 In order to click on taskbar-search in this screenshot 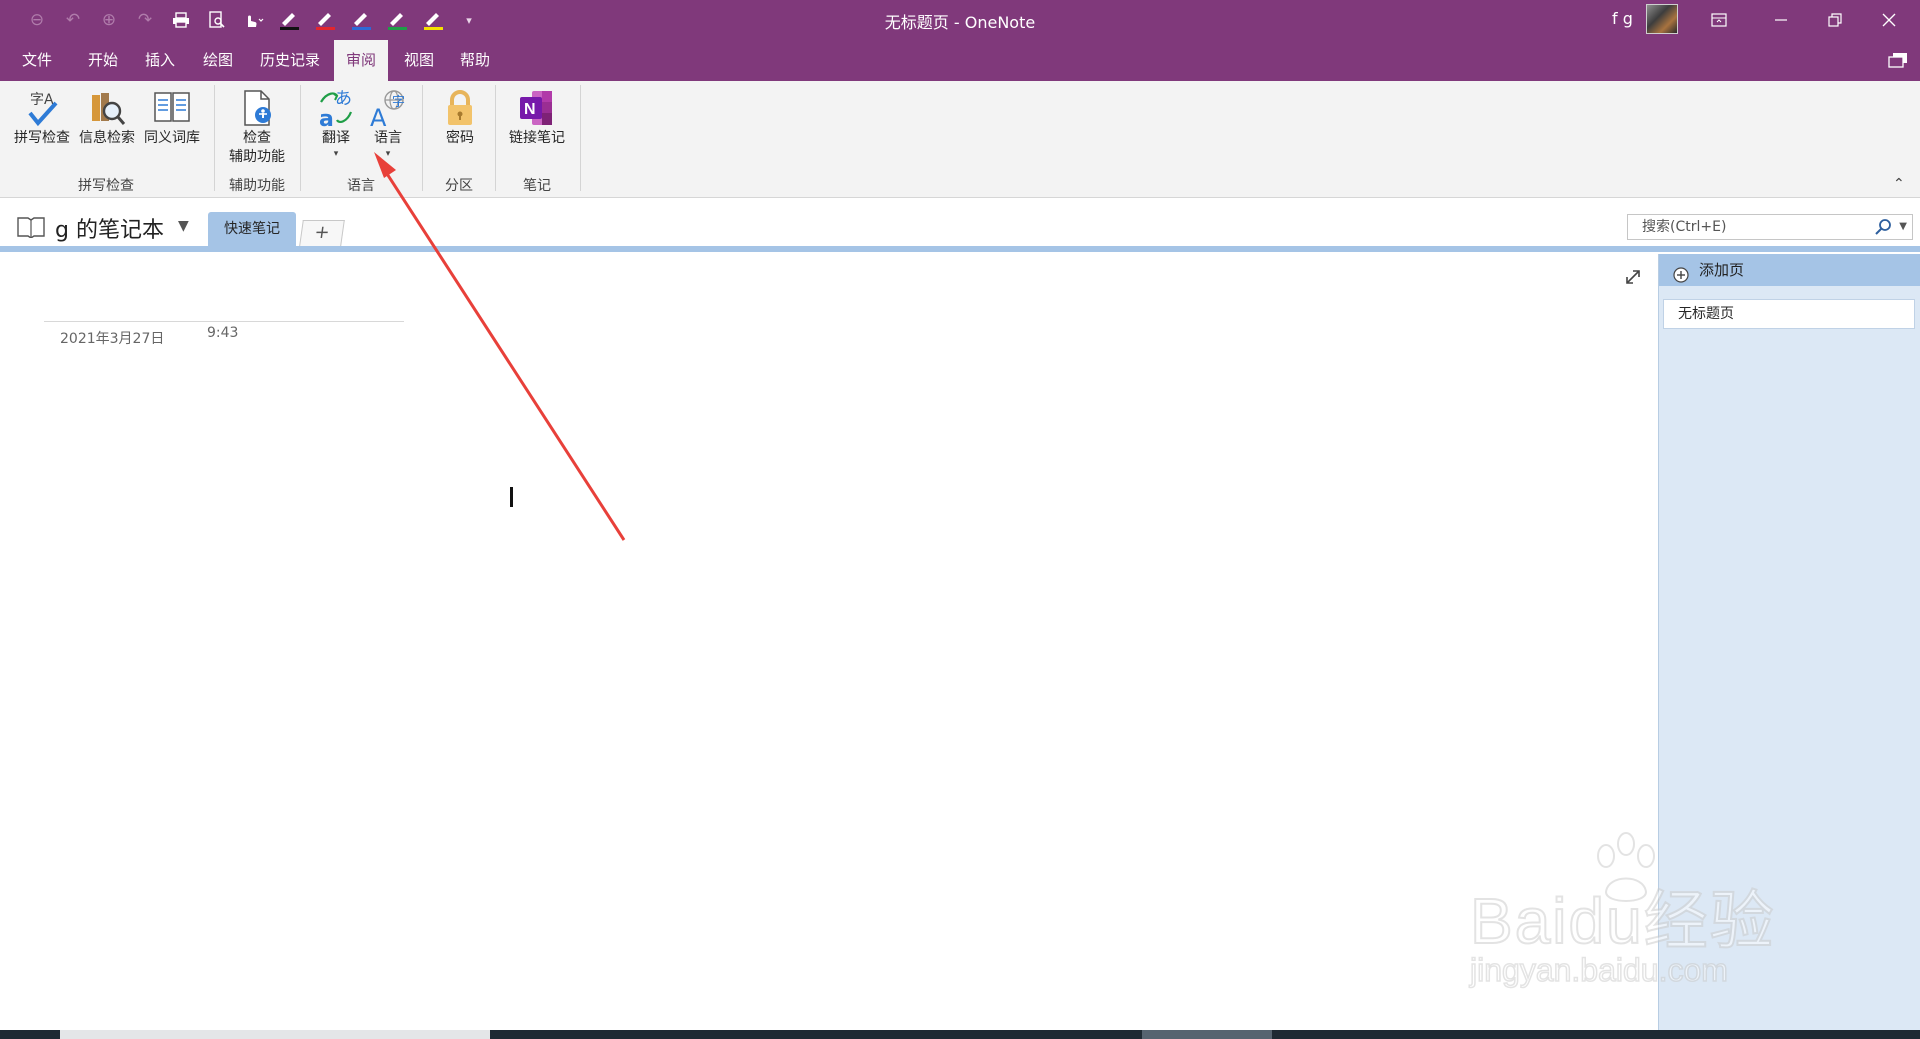, I will do `click(275, 1034)`.